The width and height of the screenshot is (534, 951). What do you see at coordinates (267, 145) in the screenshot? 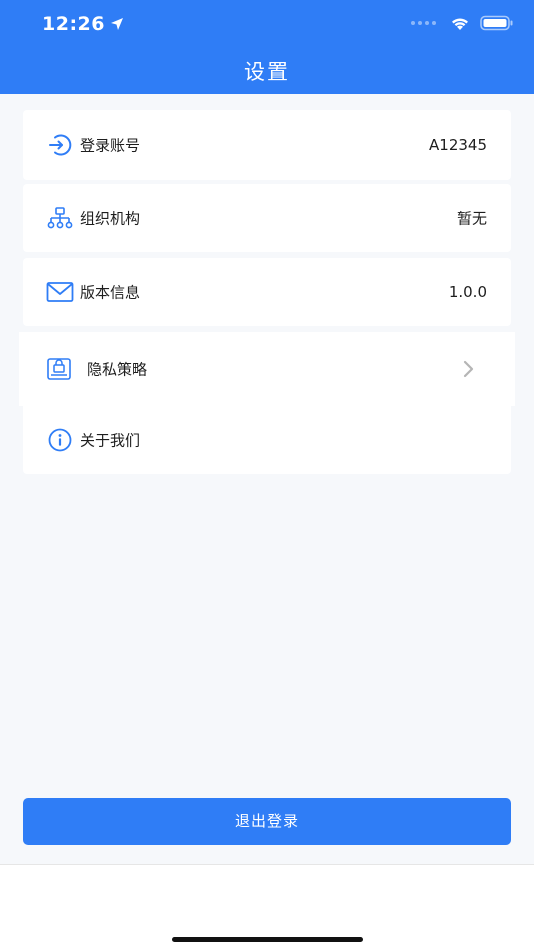
I see `settings-item-account: 登录账号 A12345` at bounding box center [267, 145].